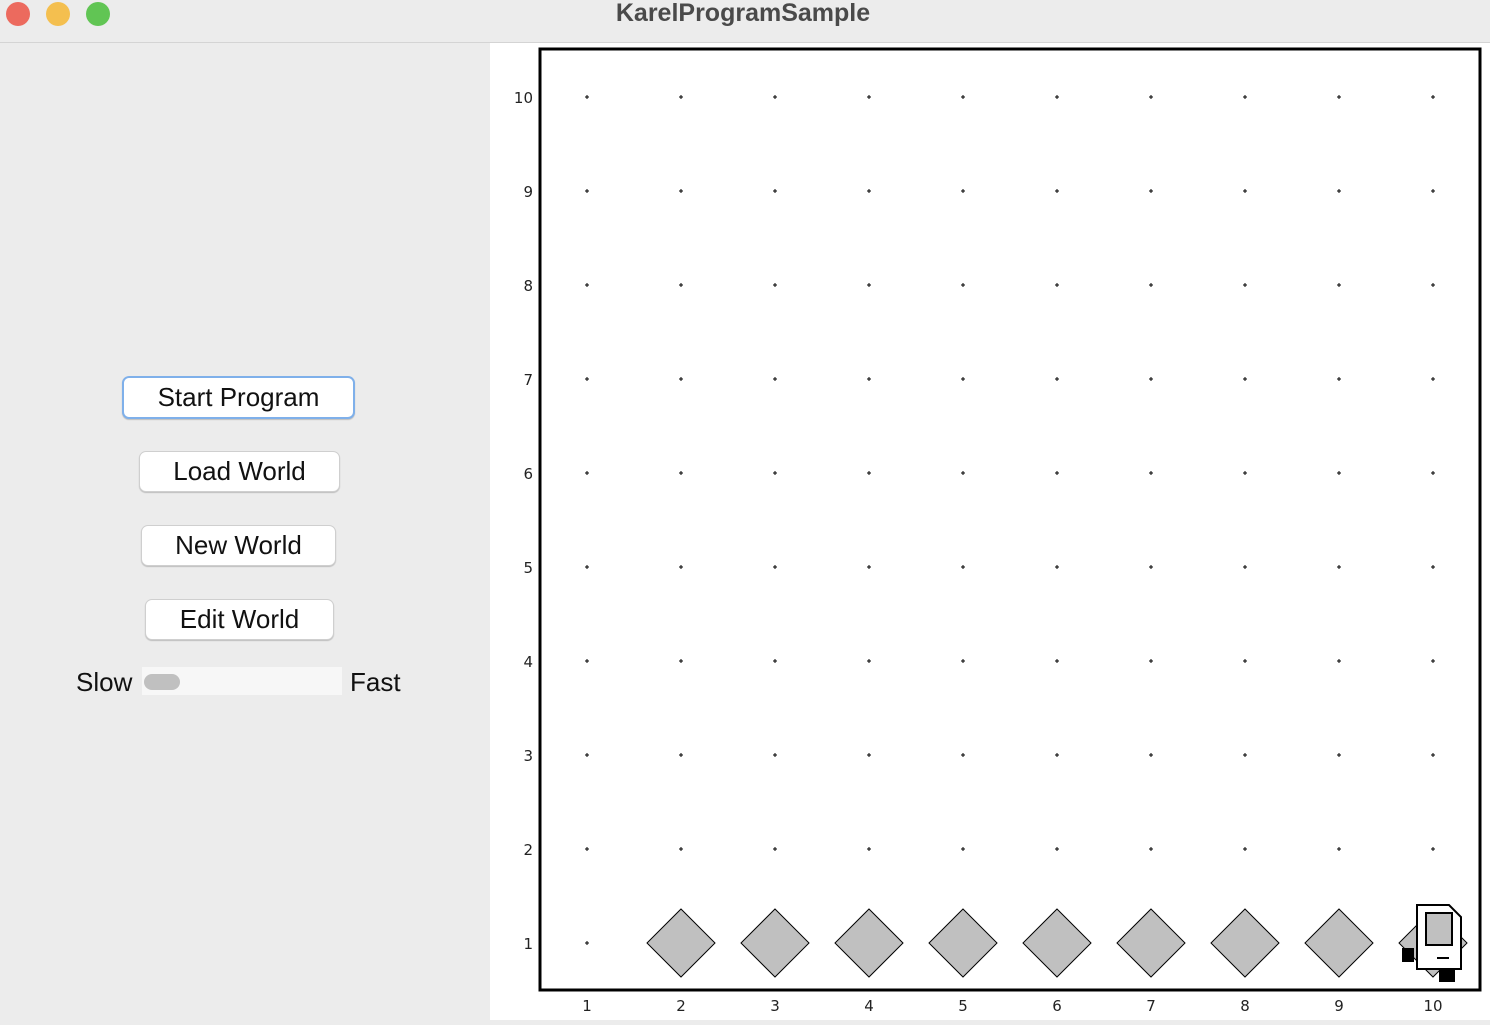  Describe the element at coordinates (104, 682) in the screenshot. I see `slow-label: Slow` at that location.